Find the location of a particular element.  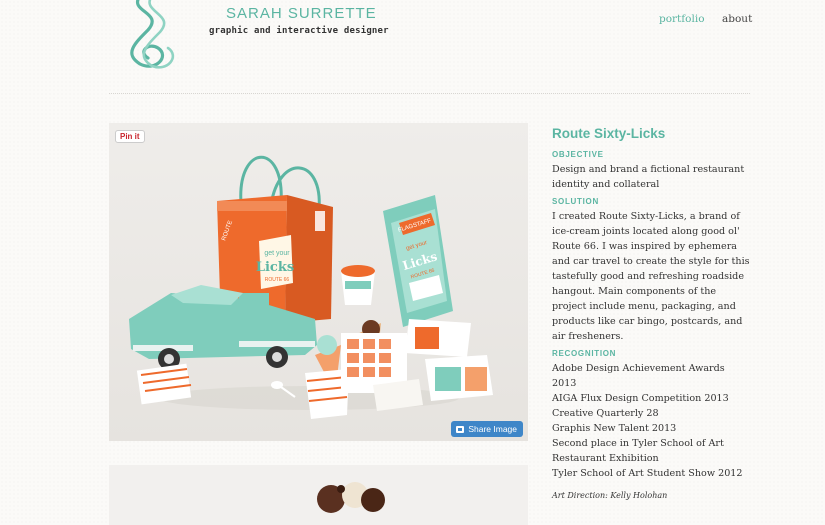

site-title: SARAH SURRETTE is located at coordinates (301, 13).